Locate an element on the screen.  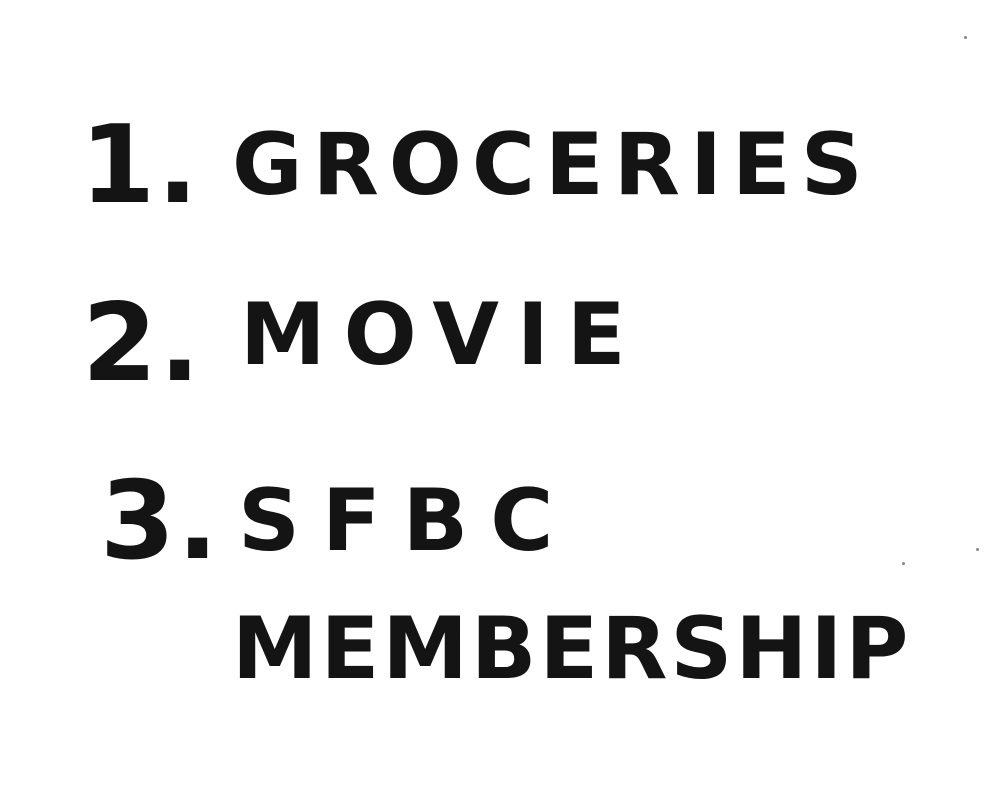
list-item-text: GROCERIES is located at coordinates (552, 165).